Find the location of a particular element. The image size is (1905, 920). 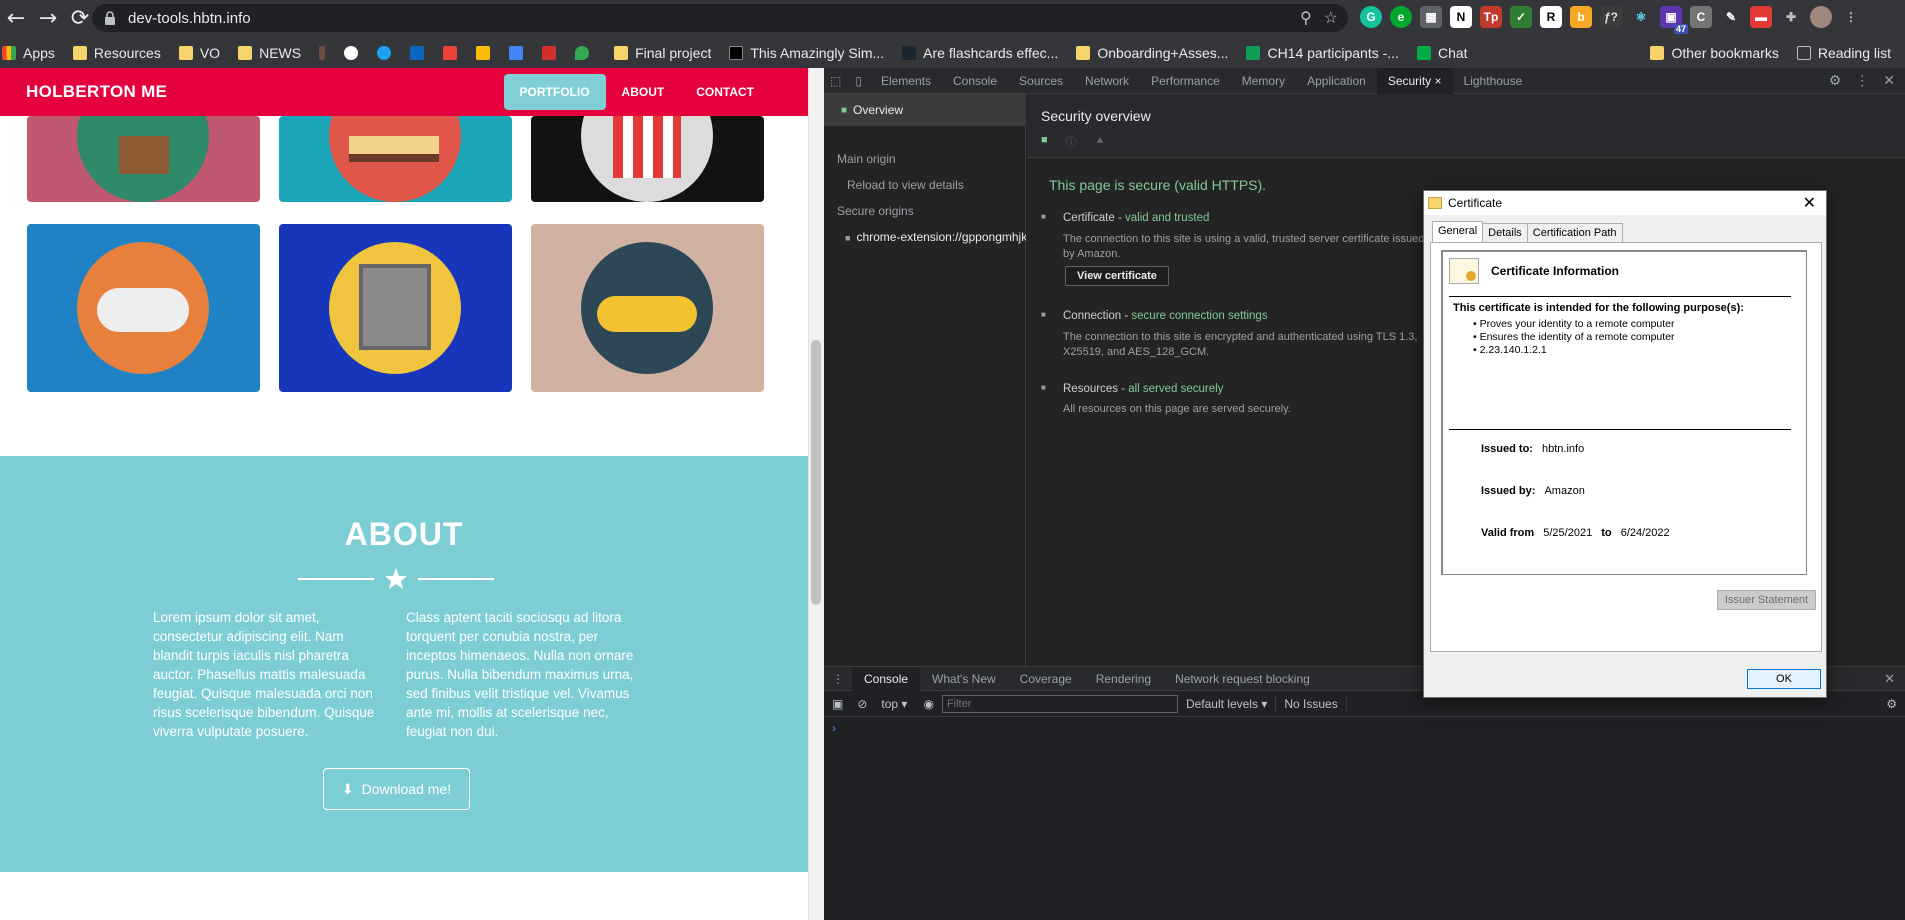

grammarly-icon: G is located at coordinates (1371, 17).